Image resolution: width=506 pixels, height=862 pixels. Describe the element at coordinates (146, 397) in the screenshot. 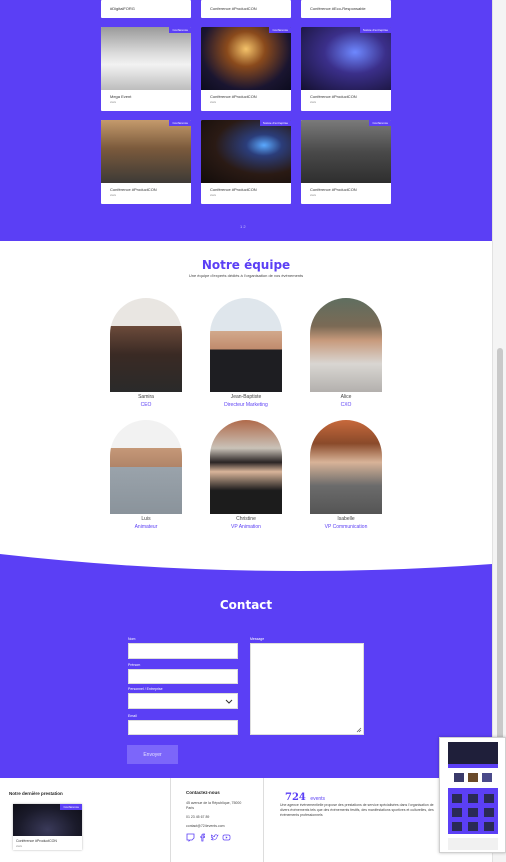

I see `member-name: Samira` at that location.